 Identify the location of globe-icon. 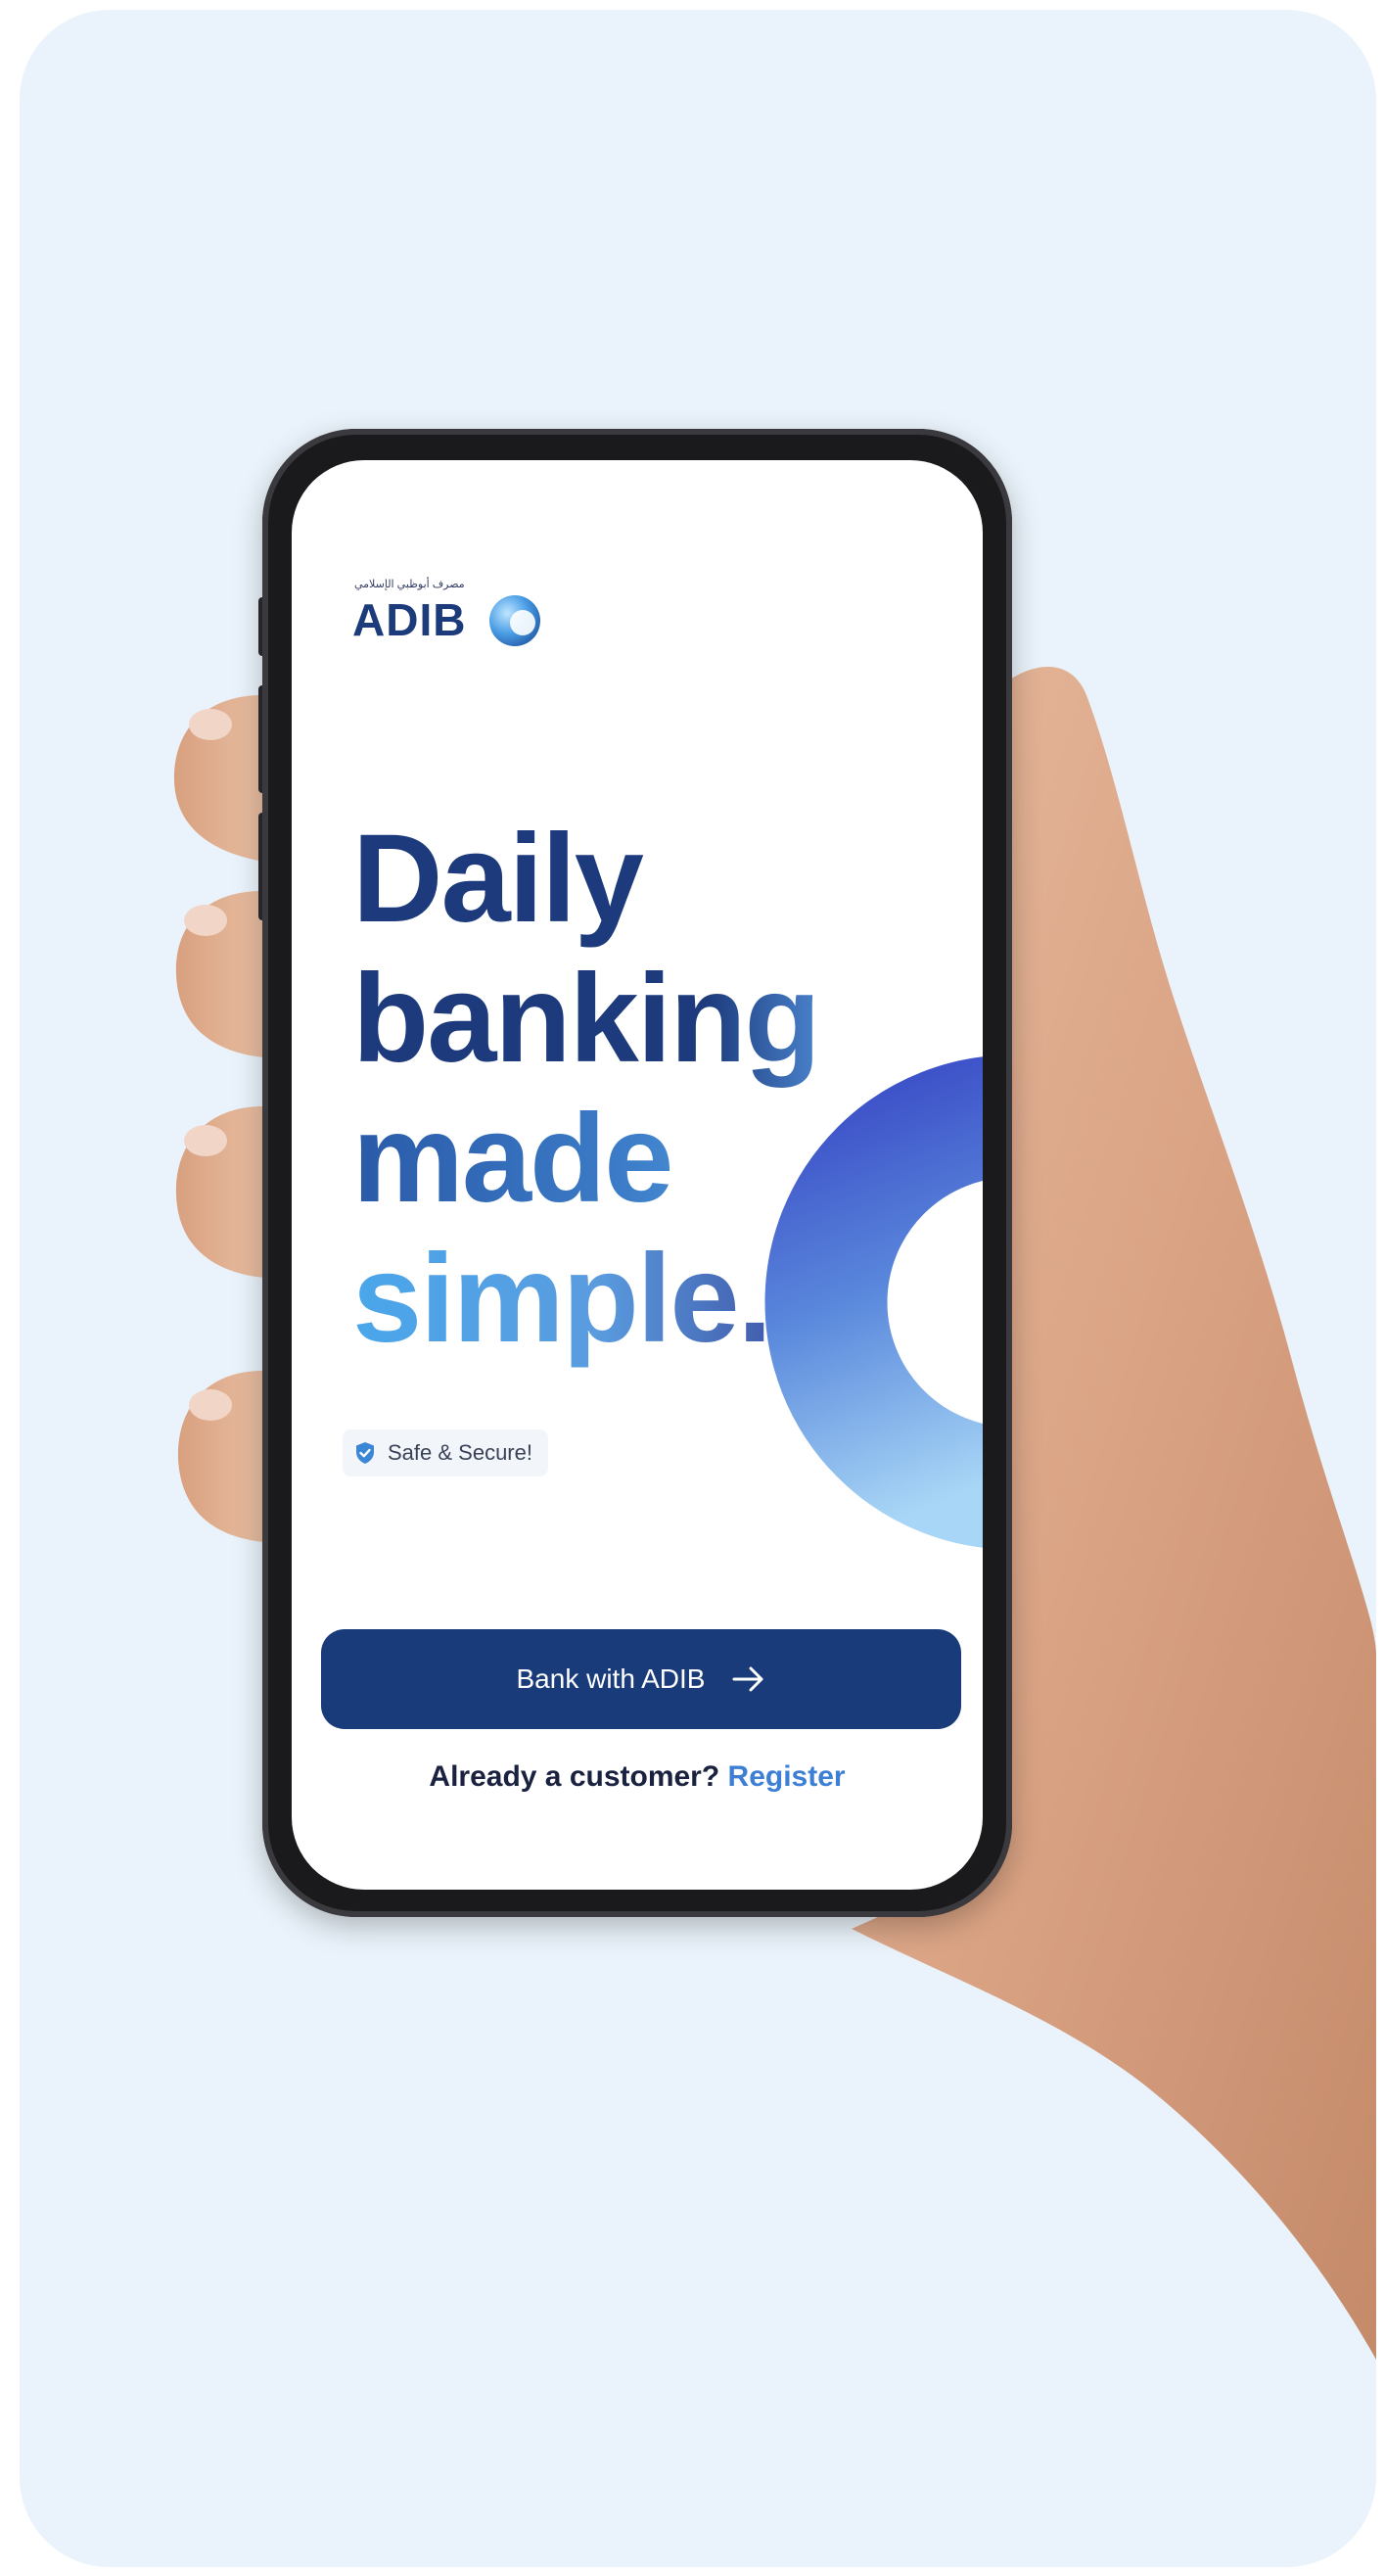
(514, 620).